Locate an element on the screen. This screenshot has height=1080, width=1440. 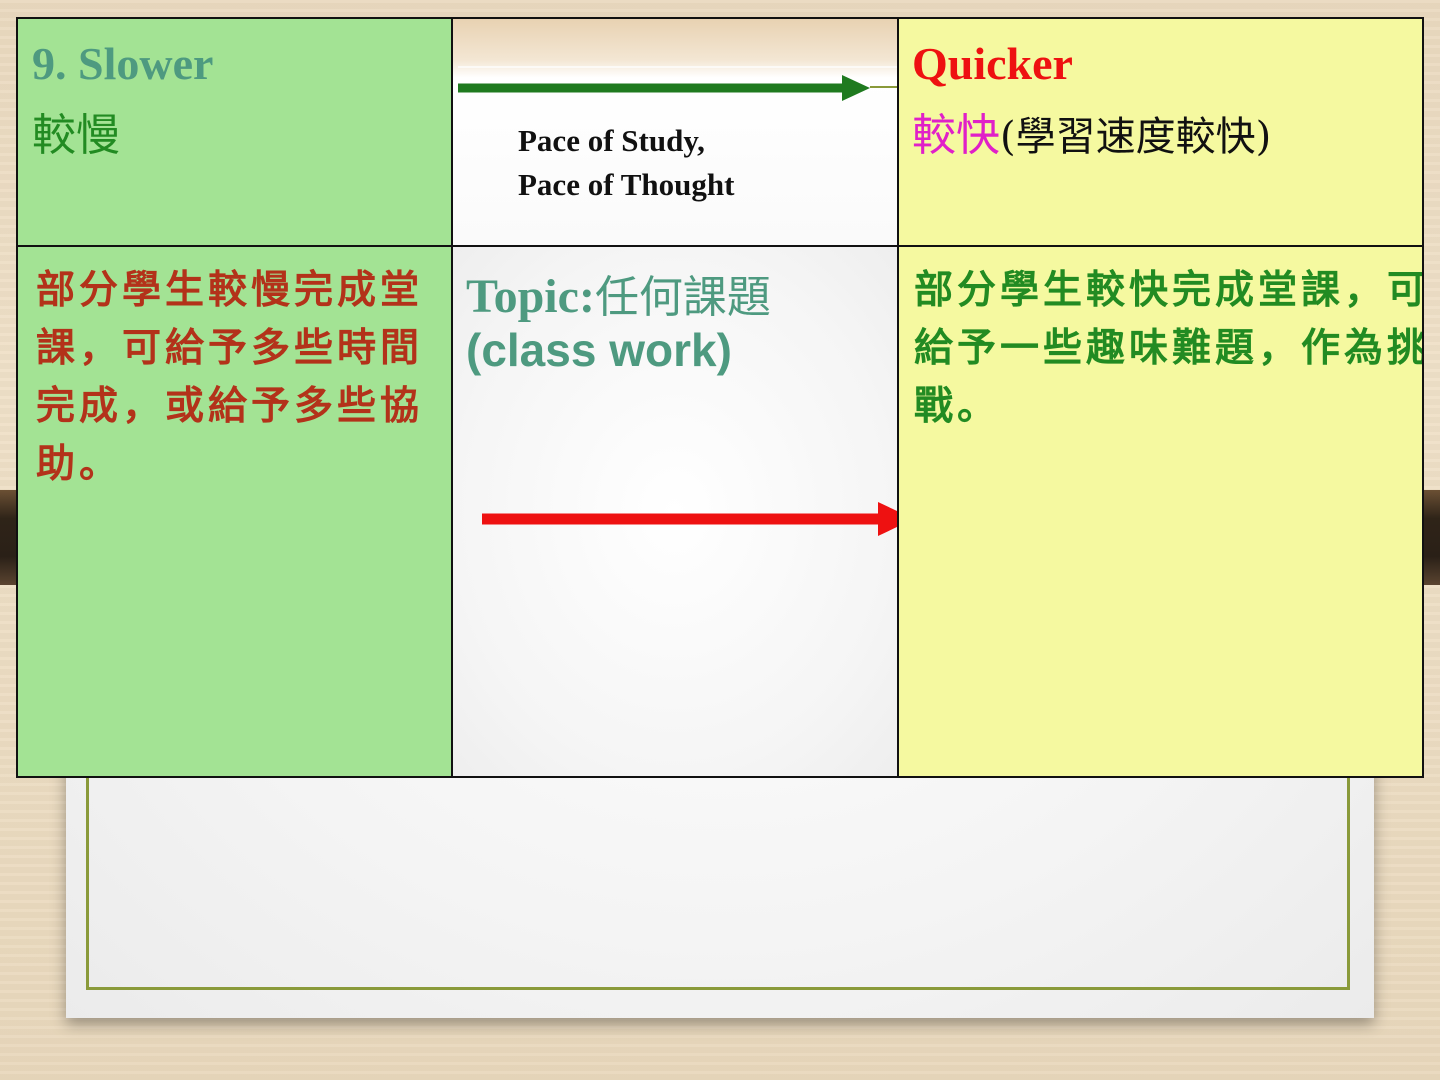
quicker-subtitle: 較快(學習速度較快) is located at coordinates (1091, 131).